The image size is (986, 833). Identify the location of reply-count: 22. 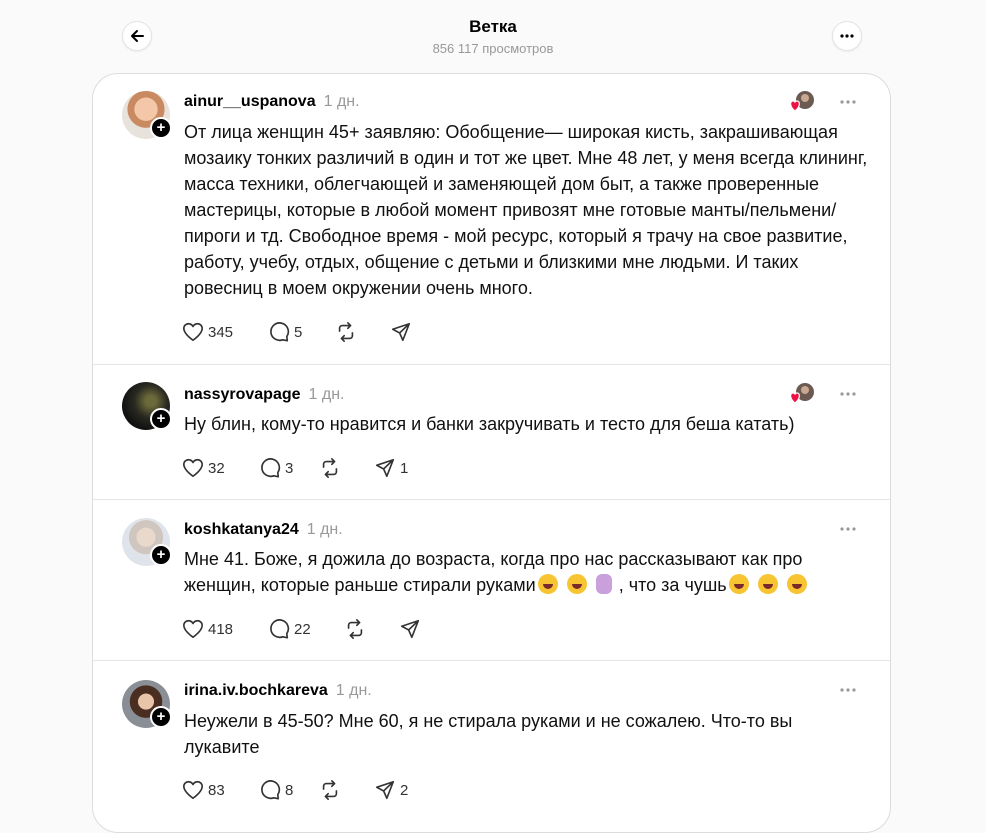
(302, 629).